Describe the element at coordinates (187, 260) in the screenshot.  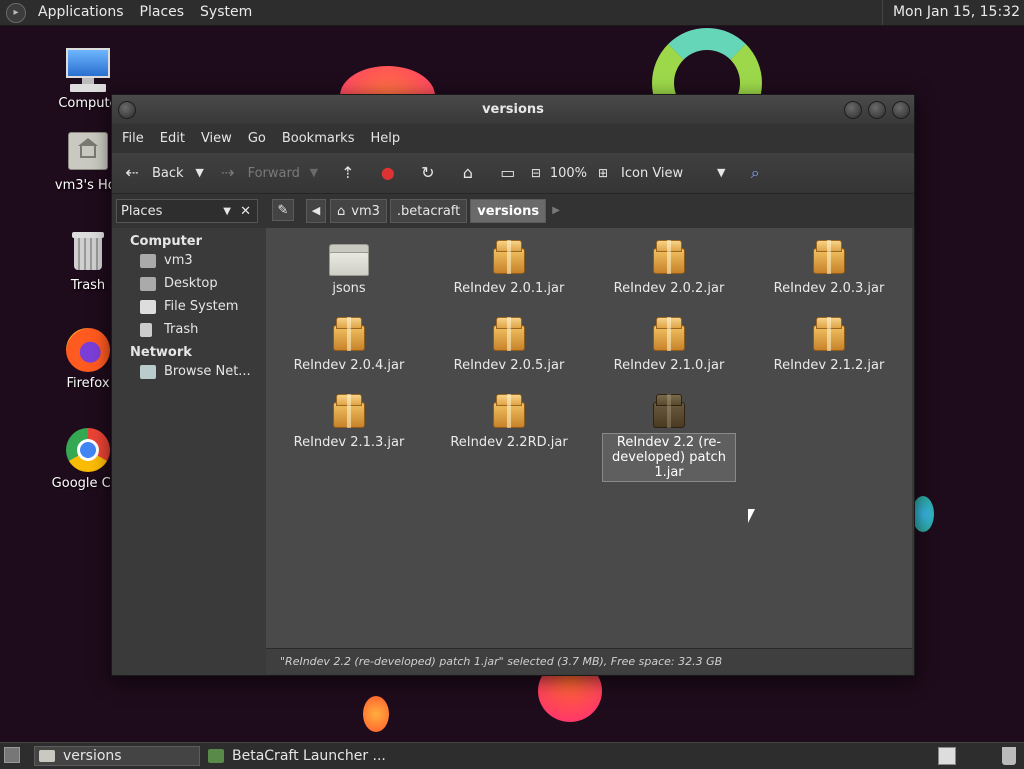
I see `sidebar-item-vm3: vm3` at that location.